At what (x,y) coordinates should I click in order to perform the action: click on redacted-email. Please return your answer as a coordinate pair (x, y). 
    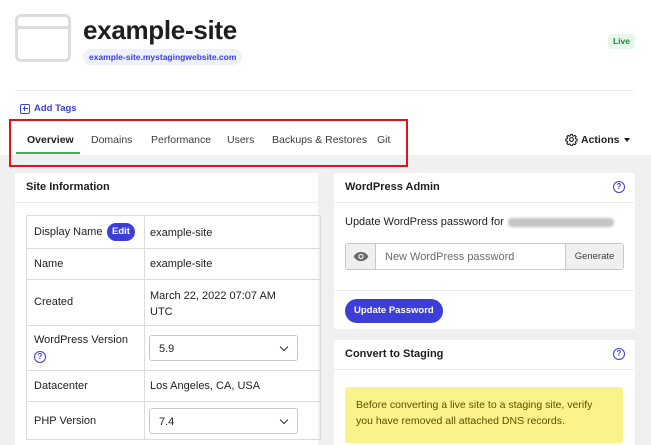
    Looking at the image, I should click on (560, 222).